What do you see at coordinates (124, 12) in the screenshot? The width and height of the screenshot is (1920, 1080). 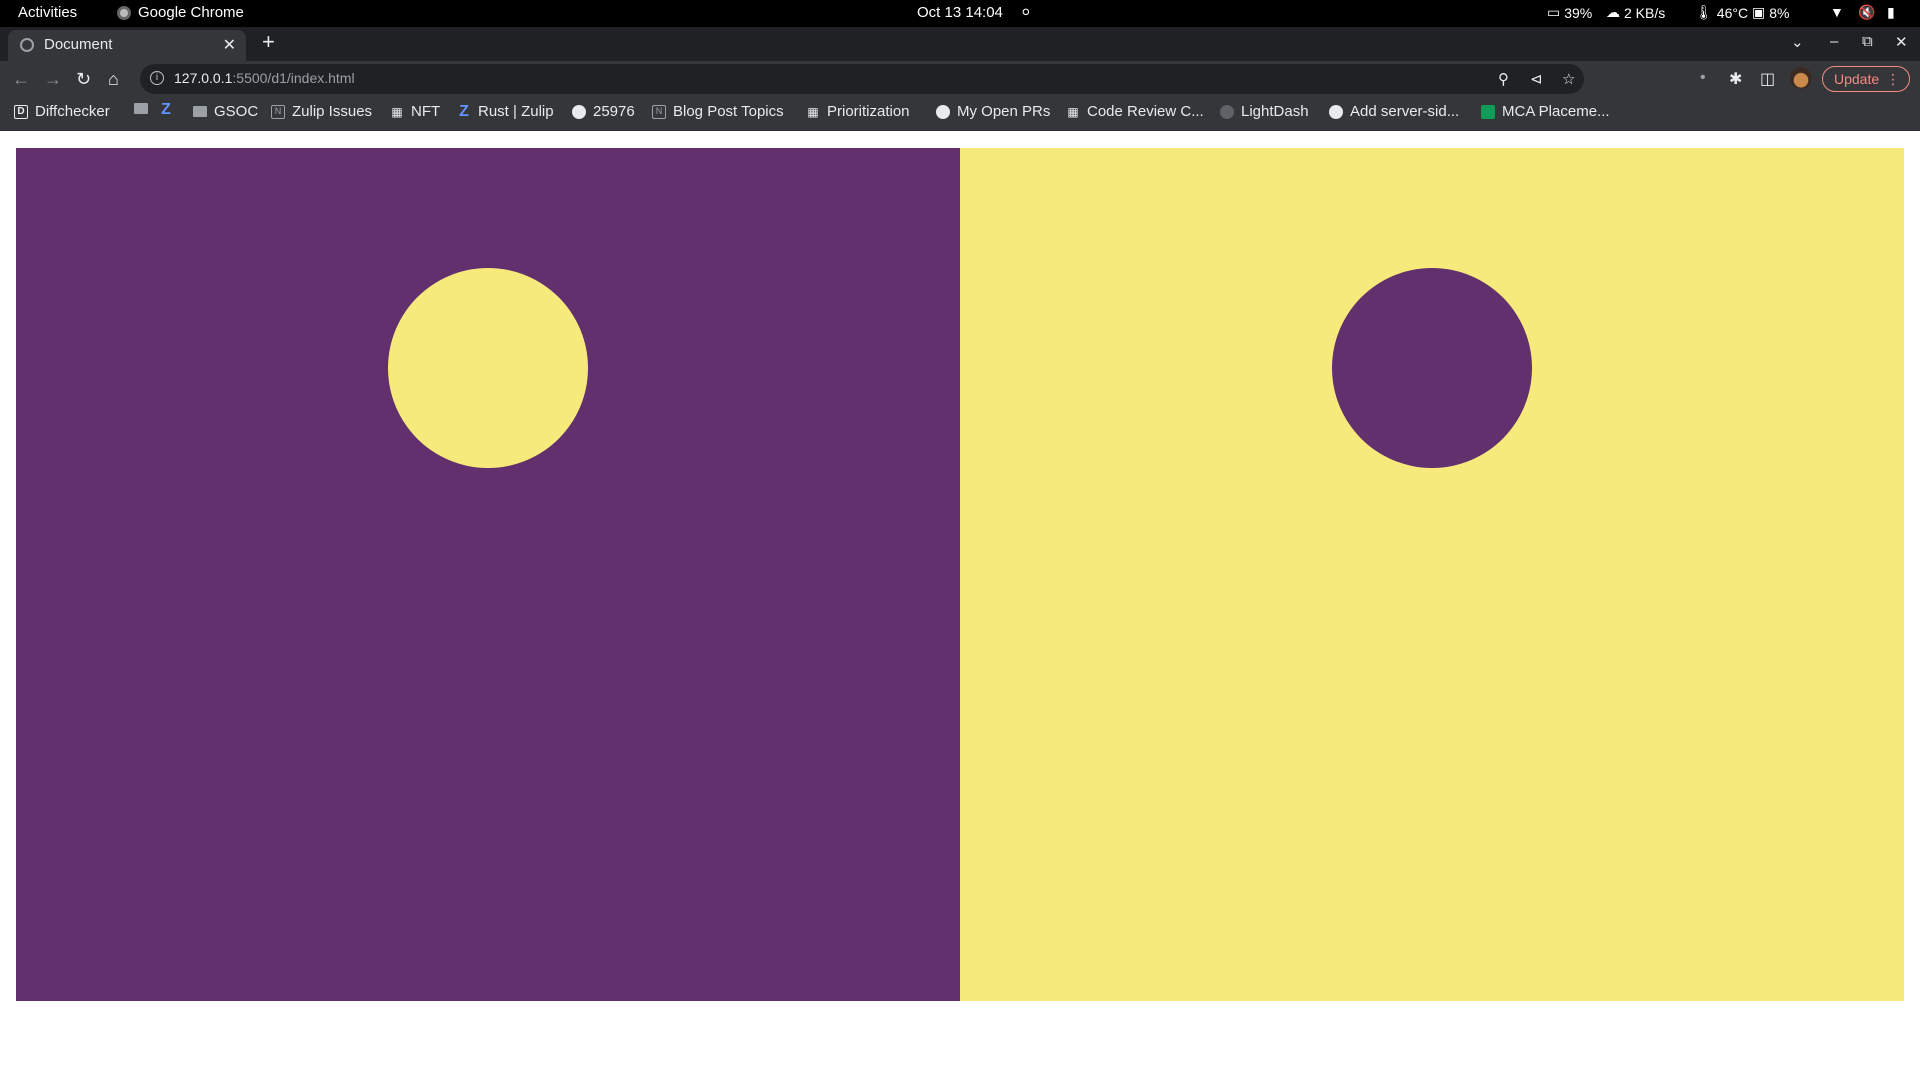 I see `chrome-icon` at bounding box center [124, 12].